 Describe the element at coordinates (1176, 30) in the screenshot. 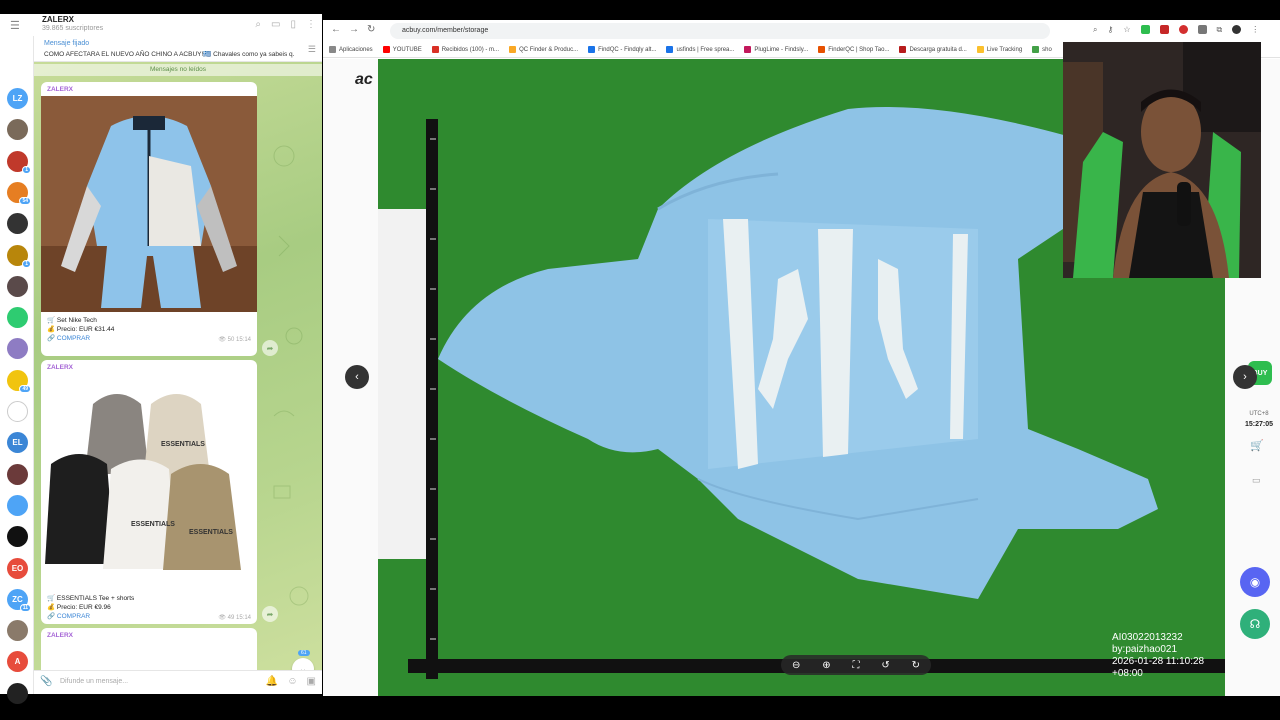

I see `extension-icons: ⌕ ⚷ ☆ ⧉ ⋮` at that location.